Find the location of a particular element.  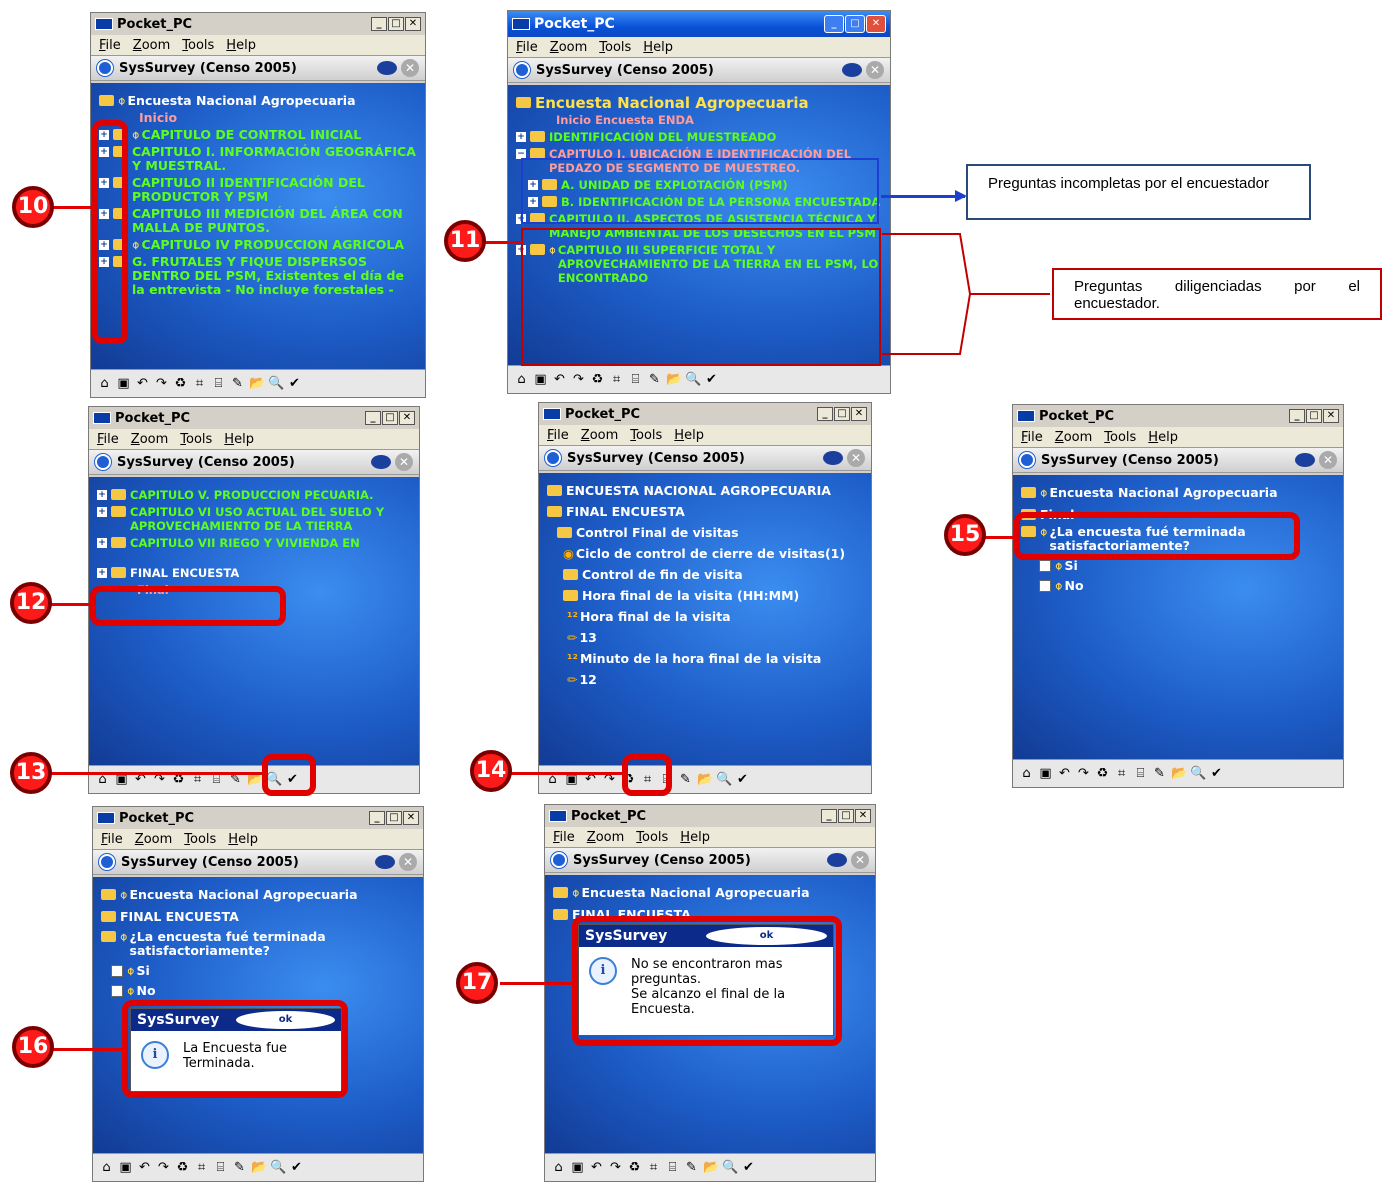

tree-item: Inicio Encuesta ENDA is located at coordinates (699, 120).